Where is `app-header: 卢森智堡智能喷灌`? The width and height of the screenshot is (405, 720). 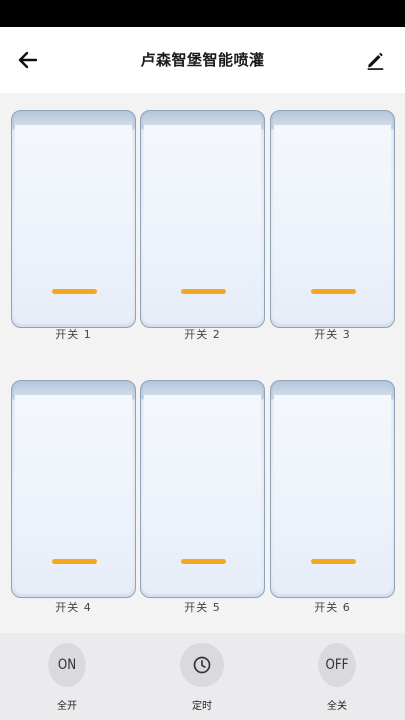
app-header: 卢森智堡智能喷灌 is located at coordinates (202, 60).